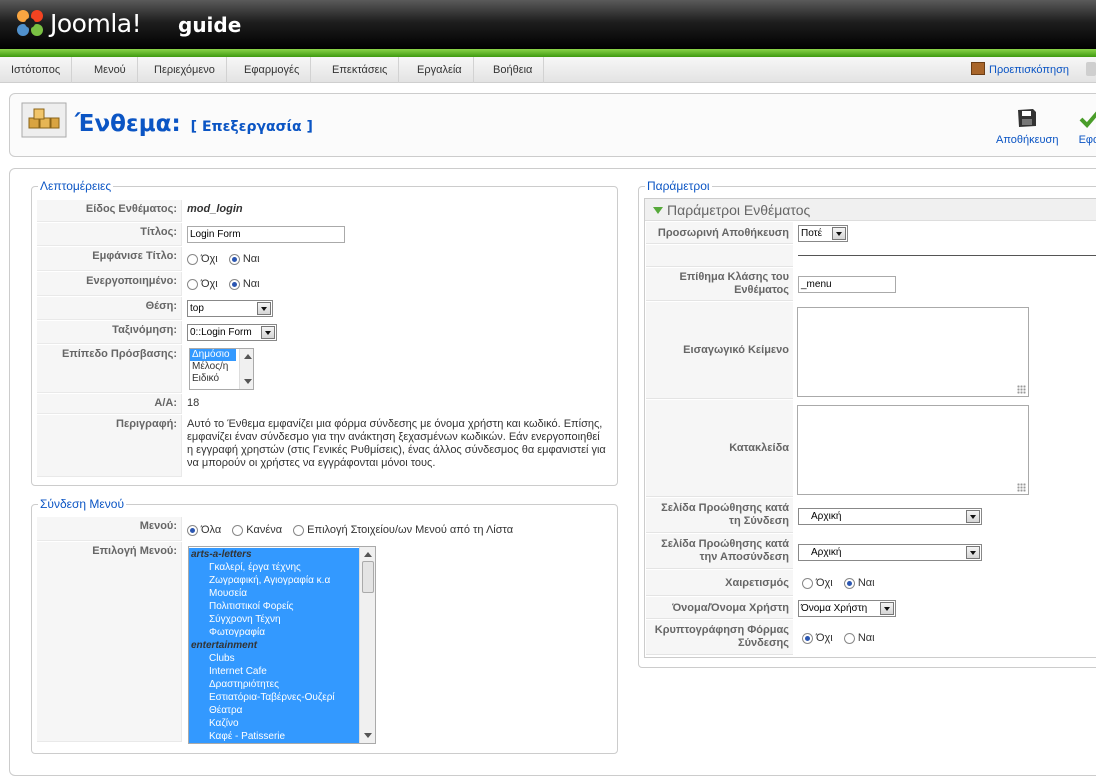 Image resolution: width=1096 pixels, height=783 pixels. What do you see at coordinates (232, 332) in the screenshot?
I see `order-select: 0::Login Form` at bounding box center [232, 332].